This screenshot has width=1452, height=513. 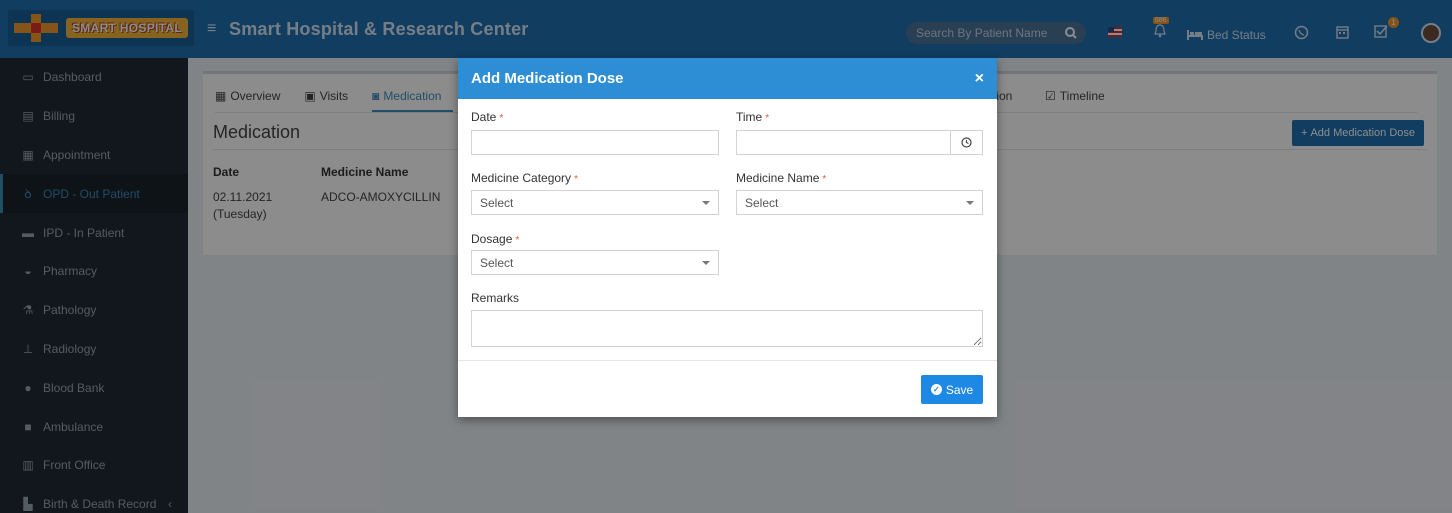 I want to click on time-label-text: Time, so click(x=749, y=117).